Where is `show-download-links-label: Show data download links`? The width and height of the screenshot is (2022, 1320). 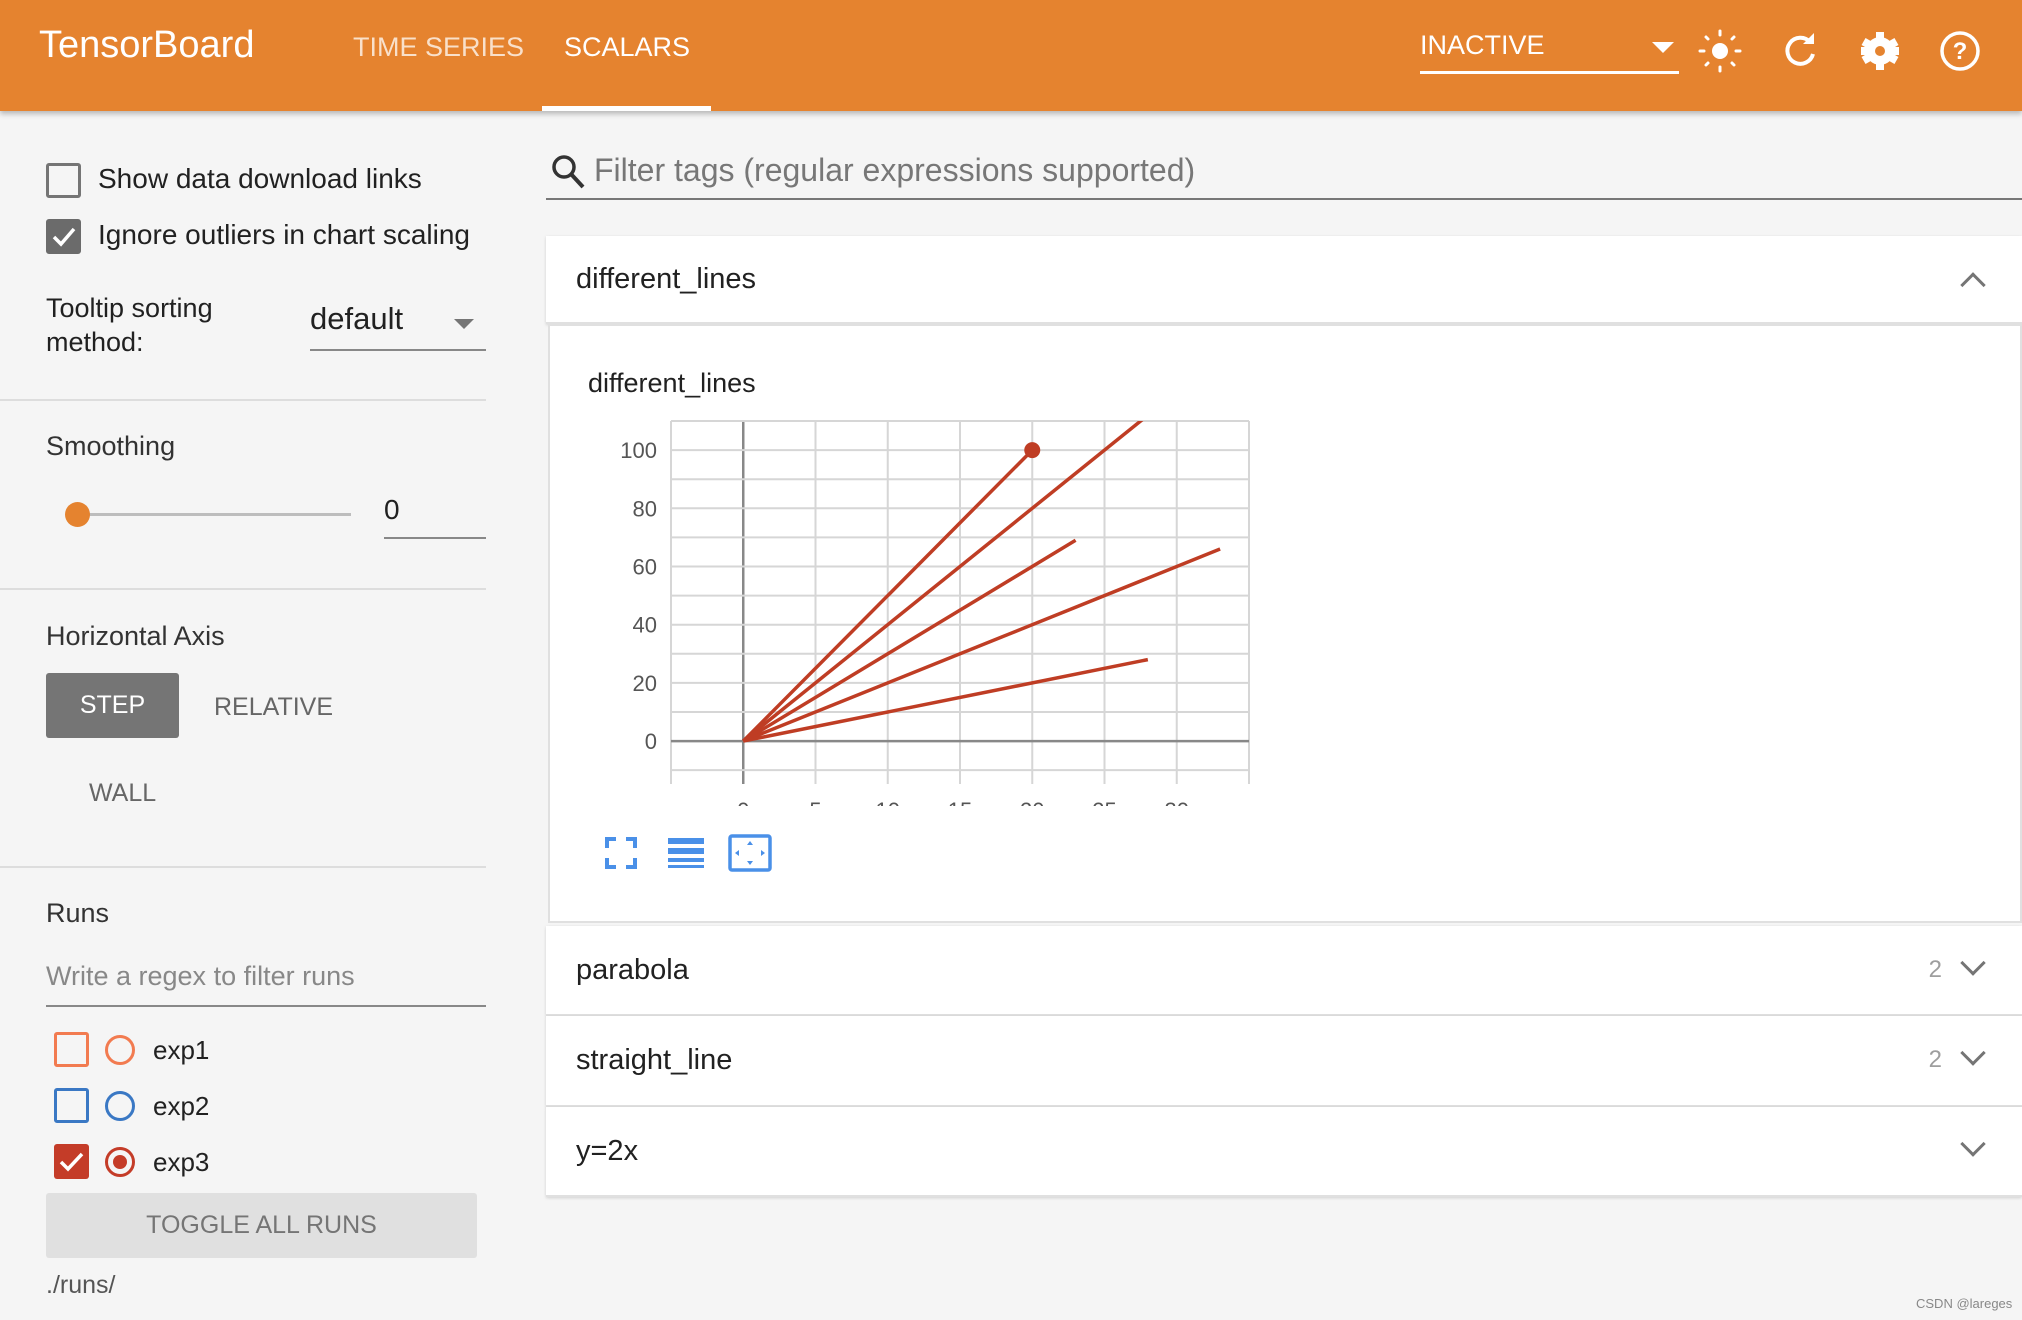
show-download-links-label: Show data download links is located at coordinates (260, 178).